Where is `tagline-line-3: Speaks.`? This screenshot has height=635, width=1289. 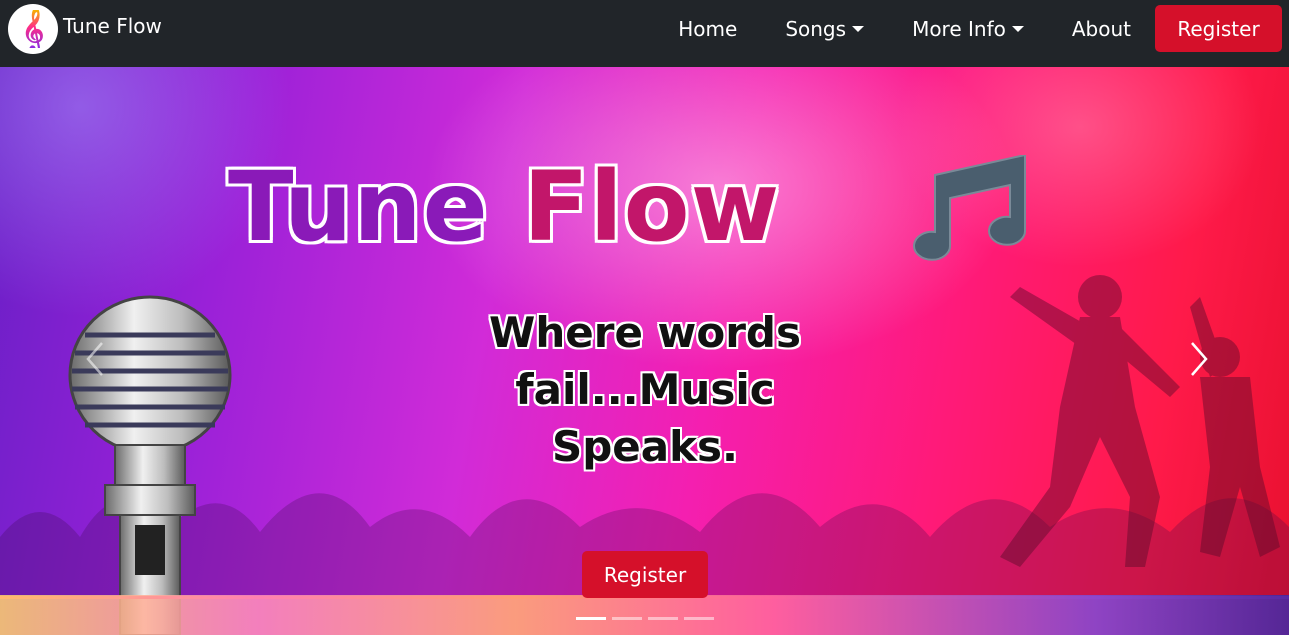
tagline-line-3: Speaks. is located at coordinates (645, 446).